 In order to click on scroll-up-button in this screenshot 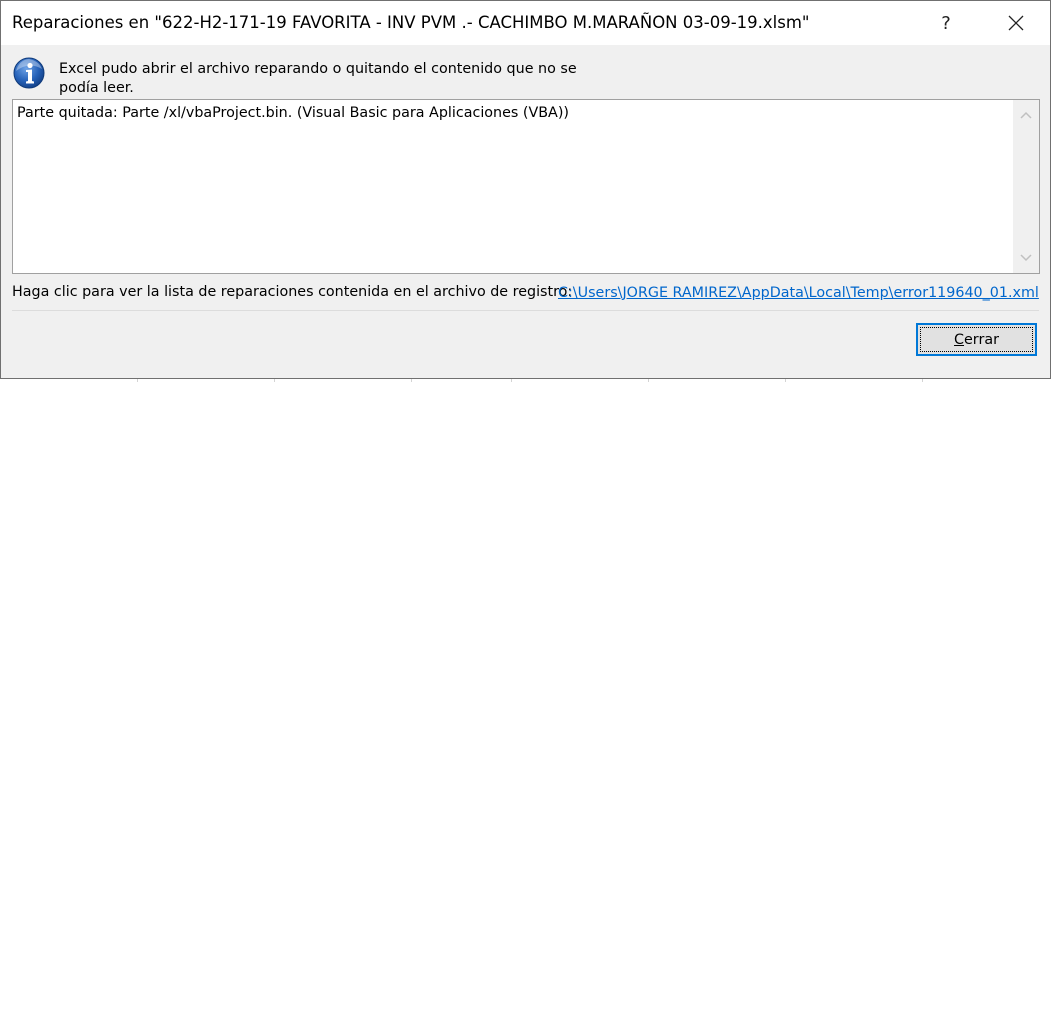, I will do `click(1026, 115)`.